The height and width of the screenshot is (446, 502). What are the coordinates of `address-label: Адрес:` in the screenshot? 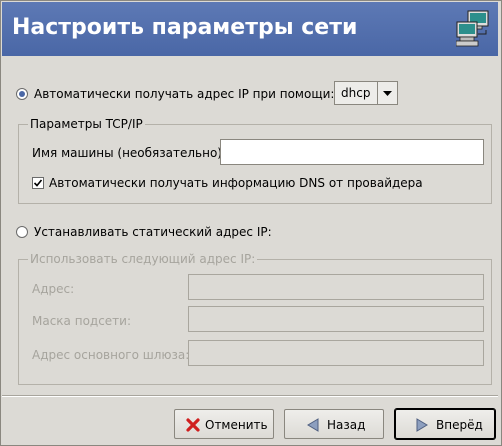 It's located at (53, 289).